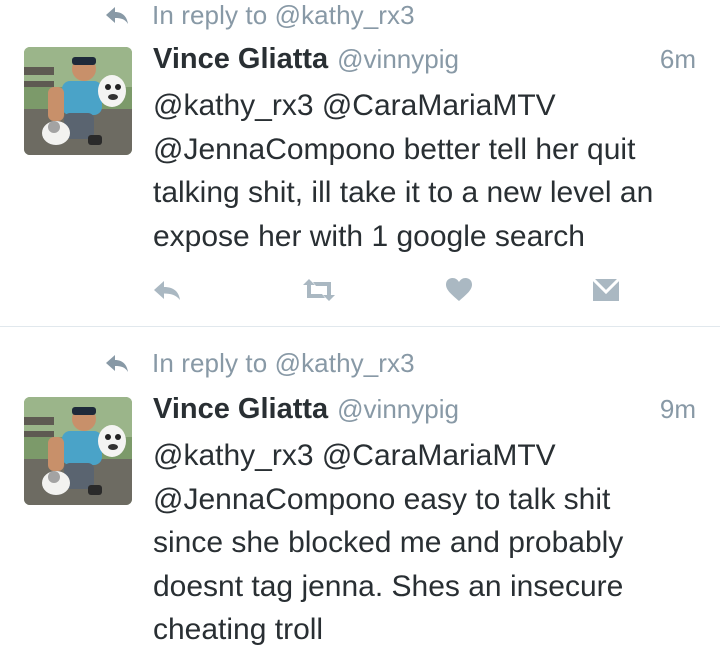  I want to click on tweet-text-line: doesnt tag jenna. Shes an insecure, so click(388, 586).